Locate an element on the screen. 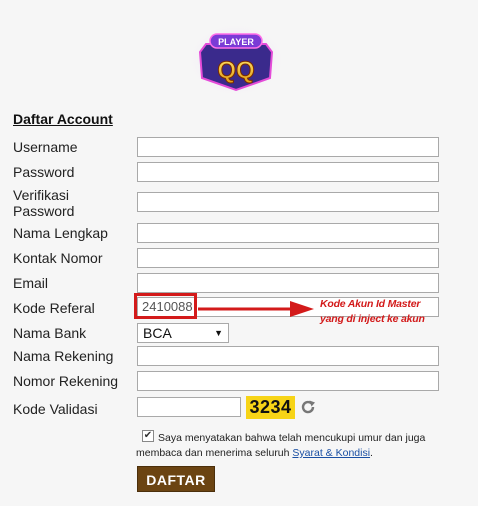  bank-select-value: BCA is located at coordinates (157, 333).